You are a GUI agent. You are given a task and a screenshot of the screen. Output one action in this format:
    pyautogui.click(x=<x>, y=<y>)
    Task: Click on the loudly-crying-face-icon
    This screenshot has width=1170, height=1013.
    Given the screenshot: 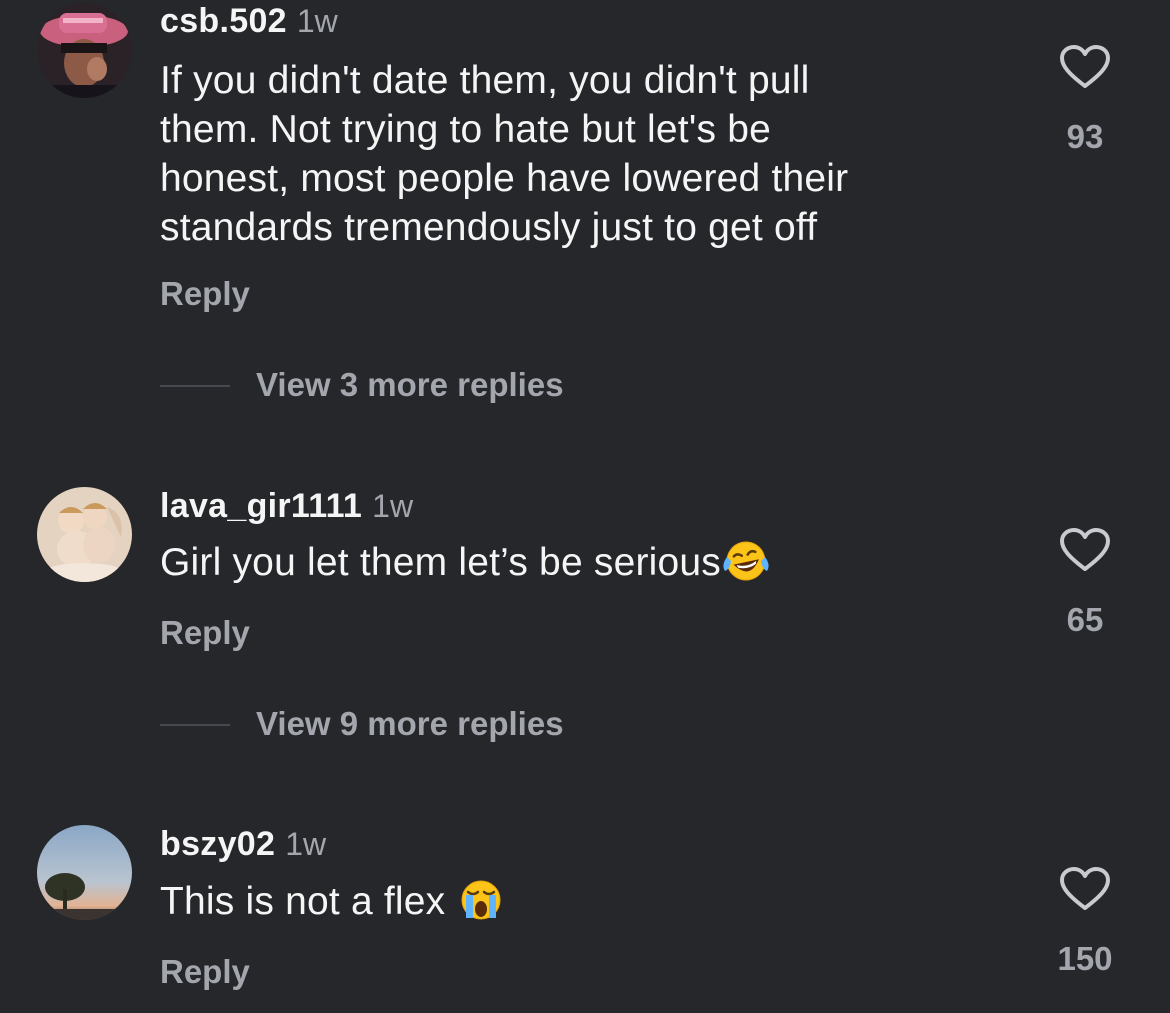 What is the action you would take?
    pyautogui.click(x=481, y=900)
    